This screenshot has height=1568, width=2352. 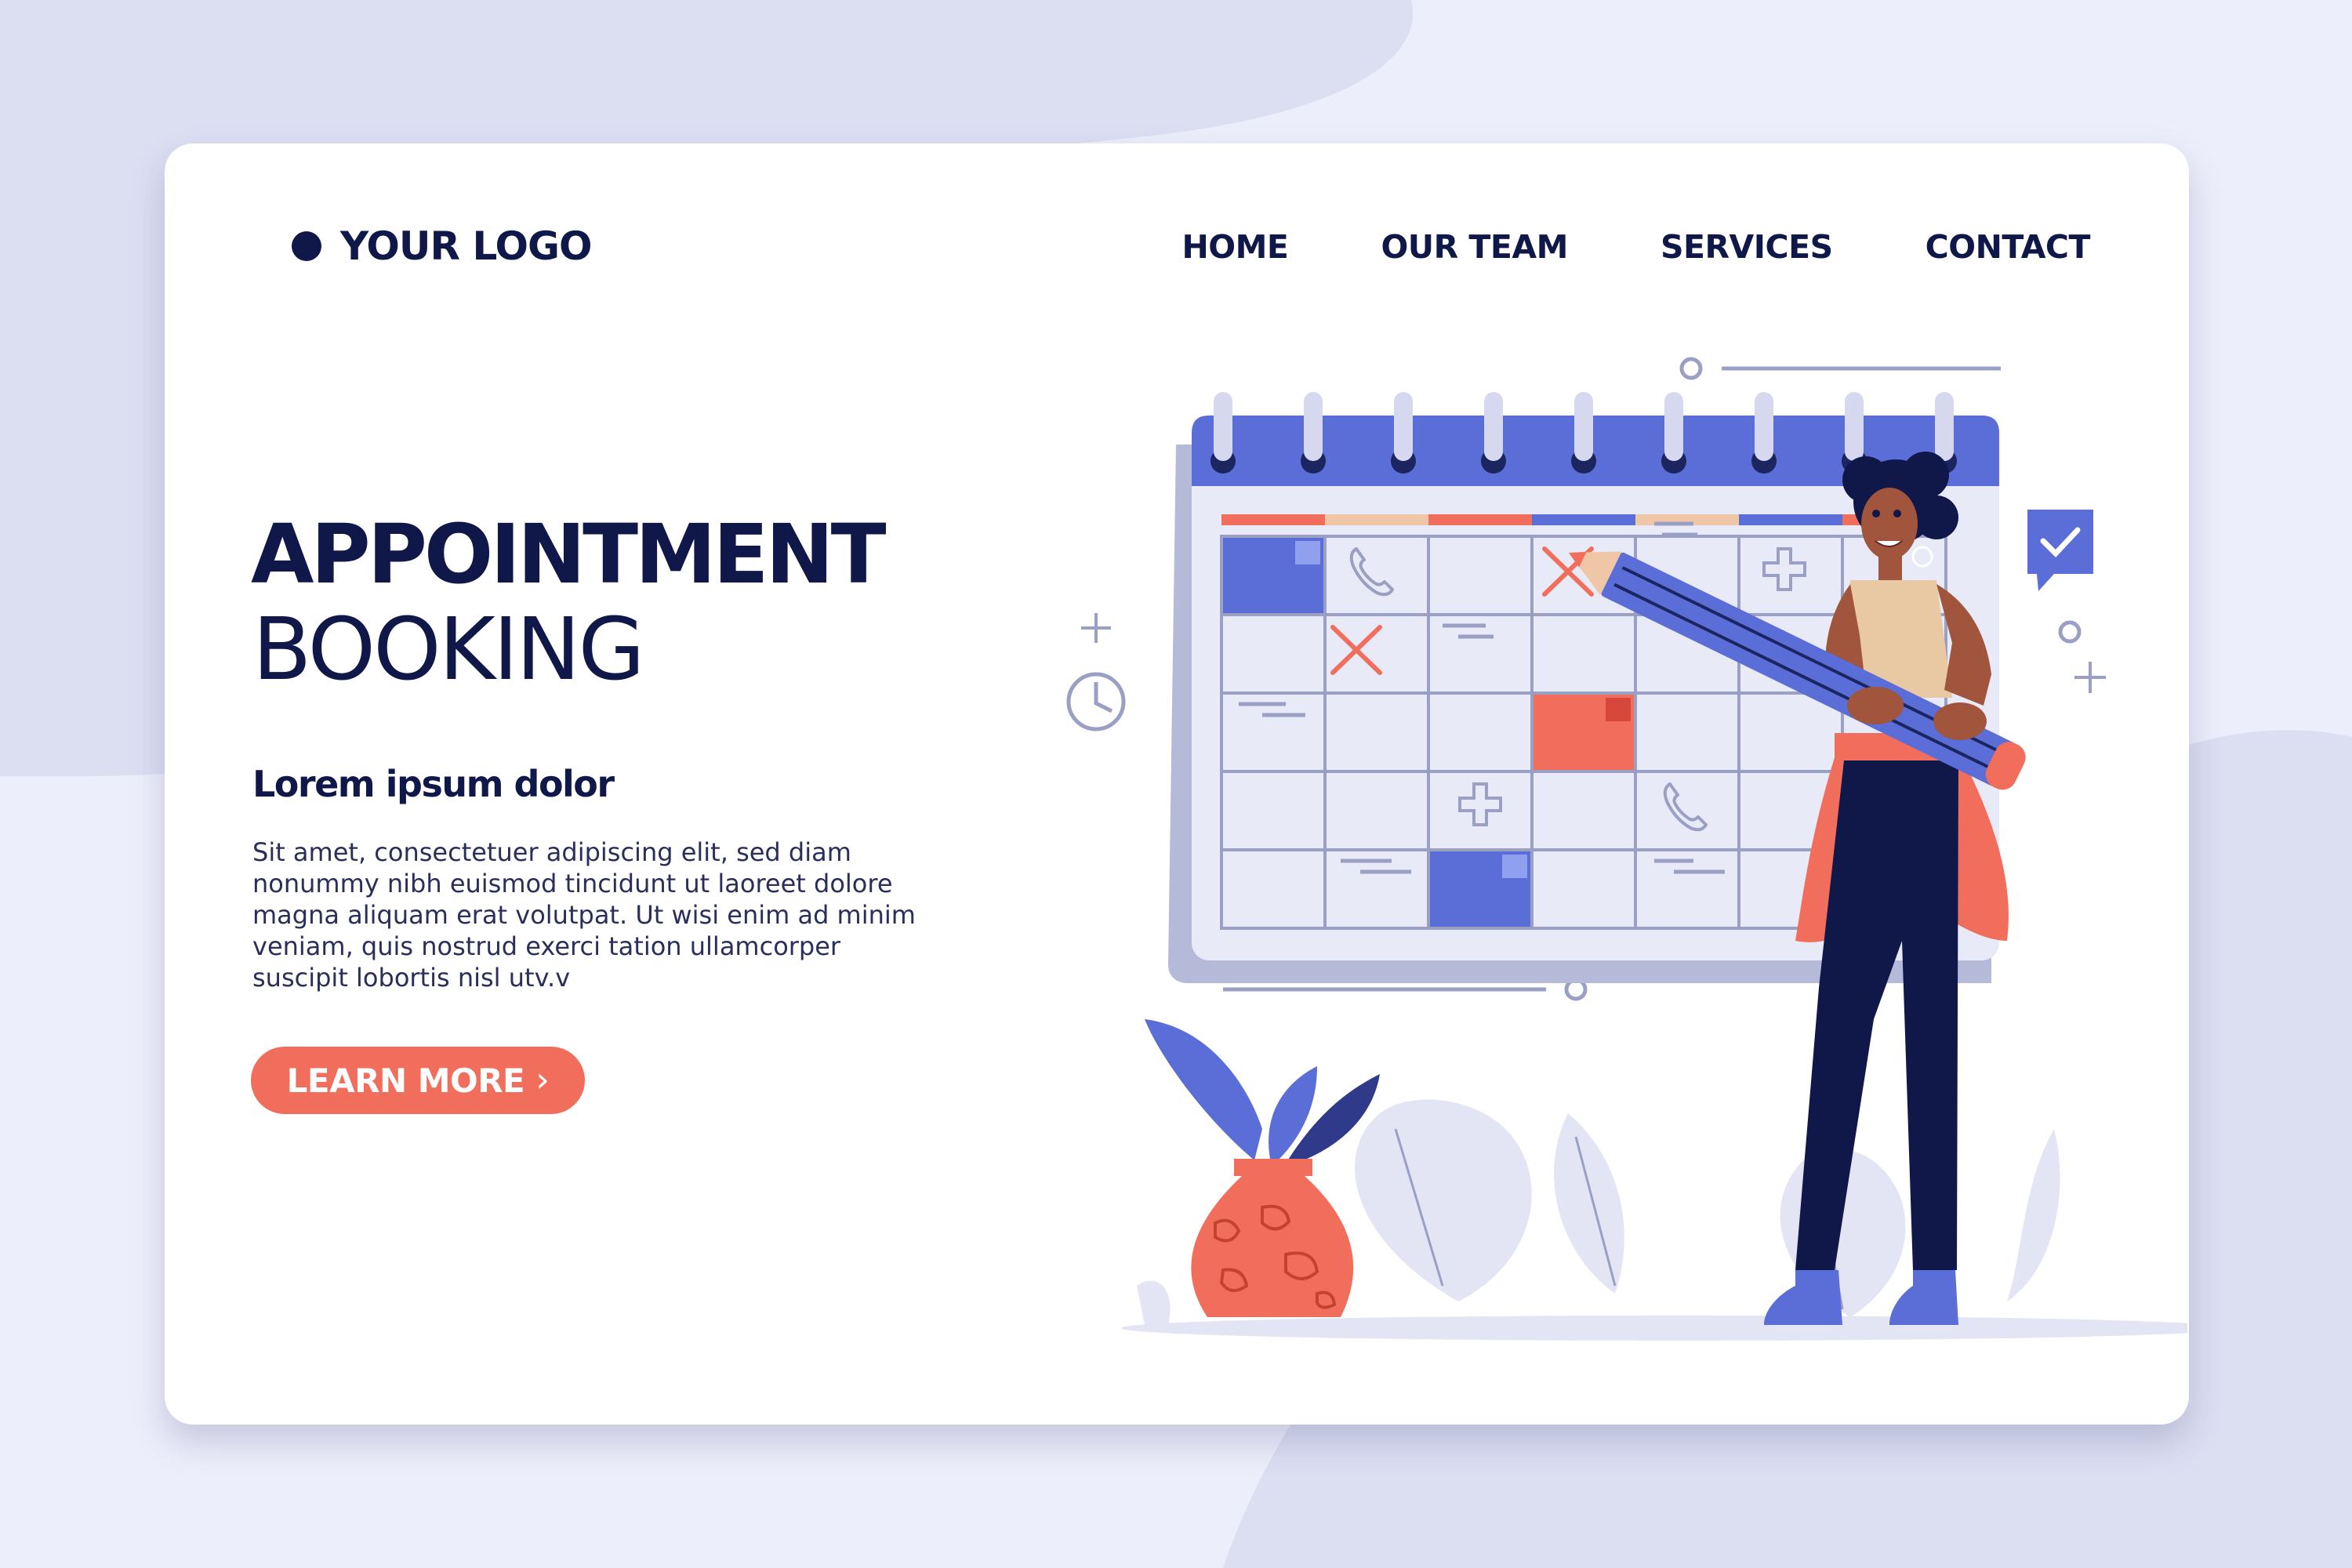 What do you see at coordinates (433, 784) in the screenshot?
I see `lead-heading: Lorem ipsum dolor` at bounding box center [433, 784].